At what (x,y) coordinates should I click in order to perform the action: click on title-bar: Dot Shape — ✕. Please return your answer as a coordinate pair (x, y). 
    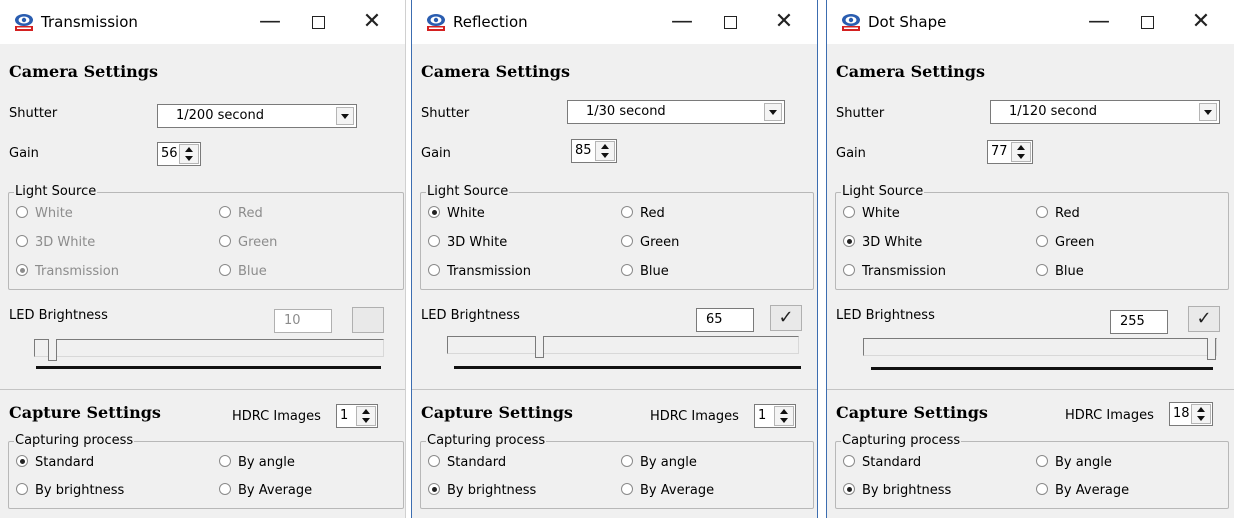
    Looking at the image, I should click on (1030, 22).